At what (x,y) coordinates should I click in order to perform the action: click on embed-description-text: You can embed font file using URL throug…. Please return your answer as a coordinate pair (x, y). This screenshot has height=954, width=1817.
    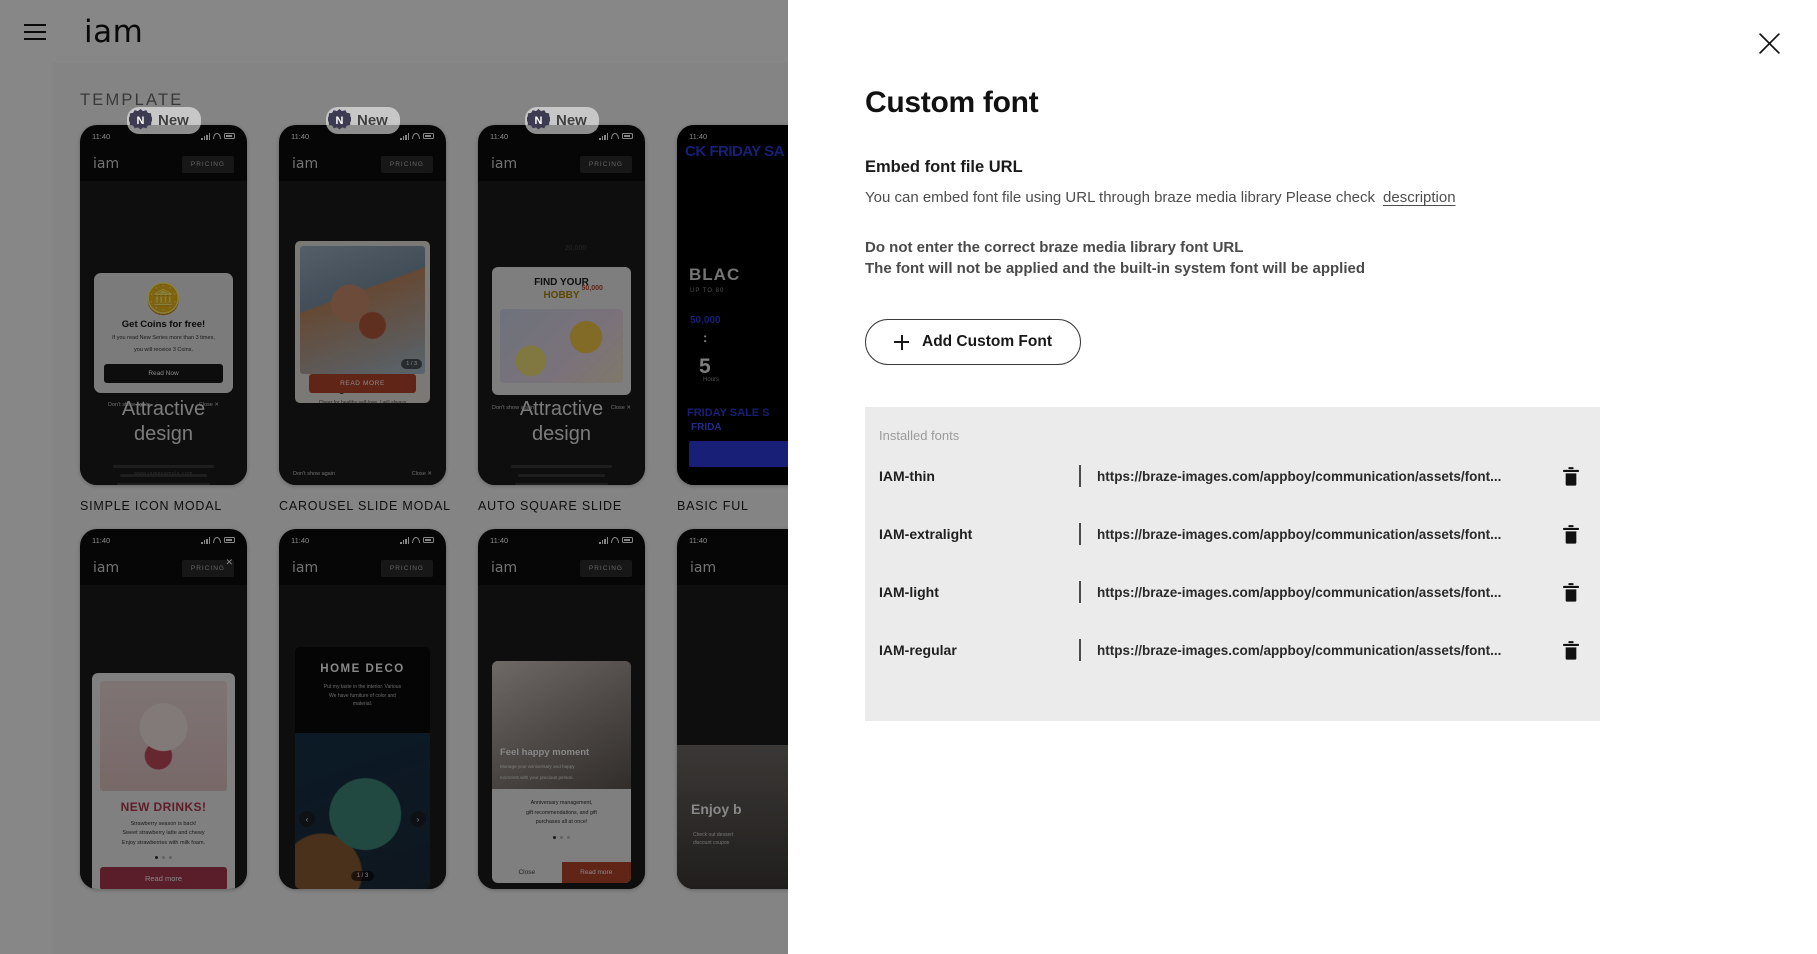
    Looking at the image, I should click on (1120, 197).